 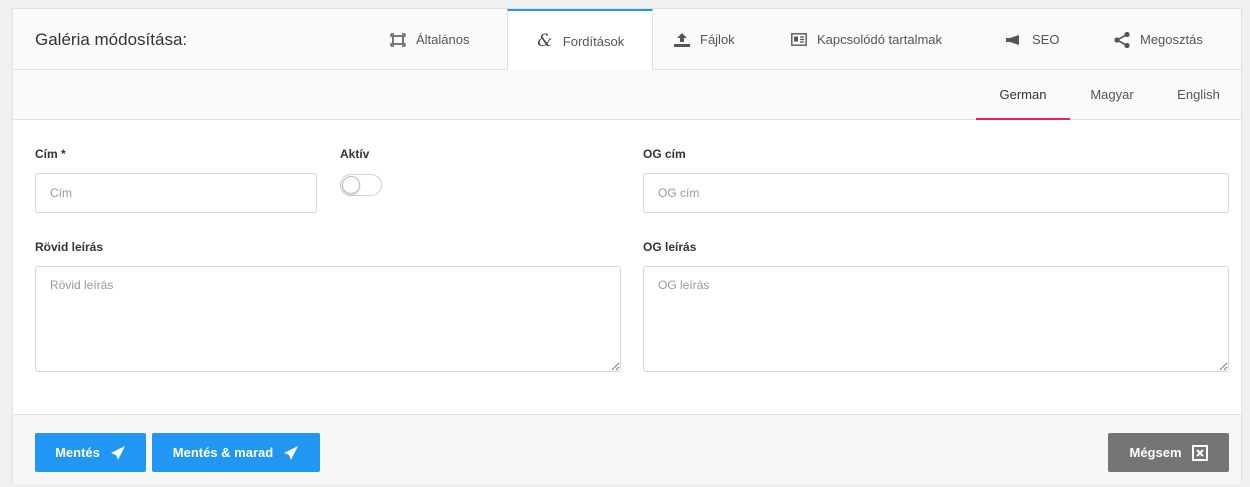 What do you see at coordinates (880, 39) in the screenshot?
I see `tab-label: Kapcsolódó tartalmak` at bounding box center [880, 39].